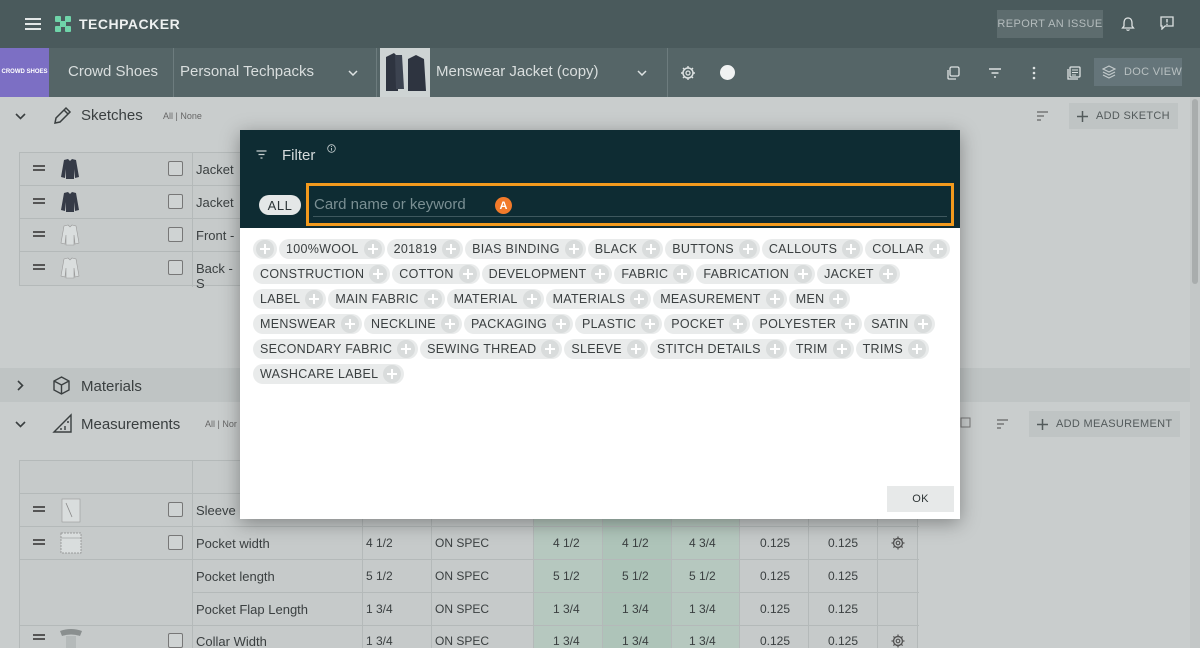 Image resolution: width=1200 pixels, height=648 pixels. Describe the element at coordinates (899, 324) in the screenshot. I see `tag-chip: SATIN` at that location.